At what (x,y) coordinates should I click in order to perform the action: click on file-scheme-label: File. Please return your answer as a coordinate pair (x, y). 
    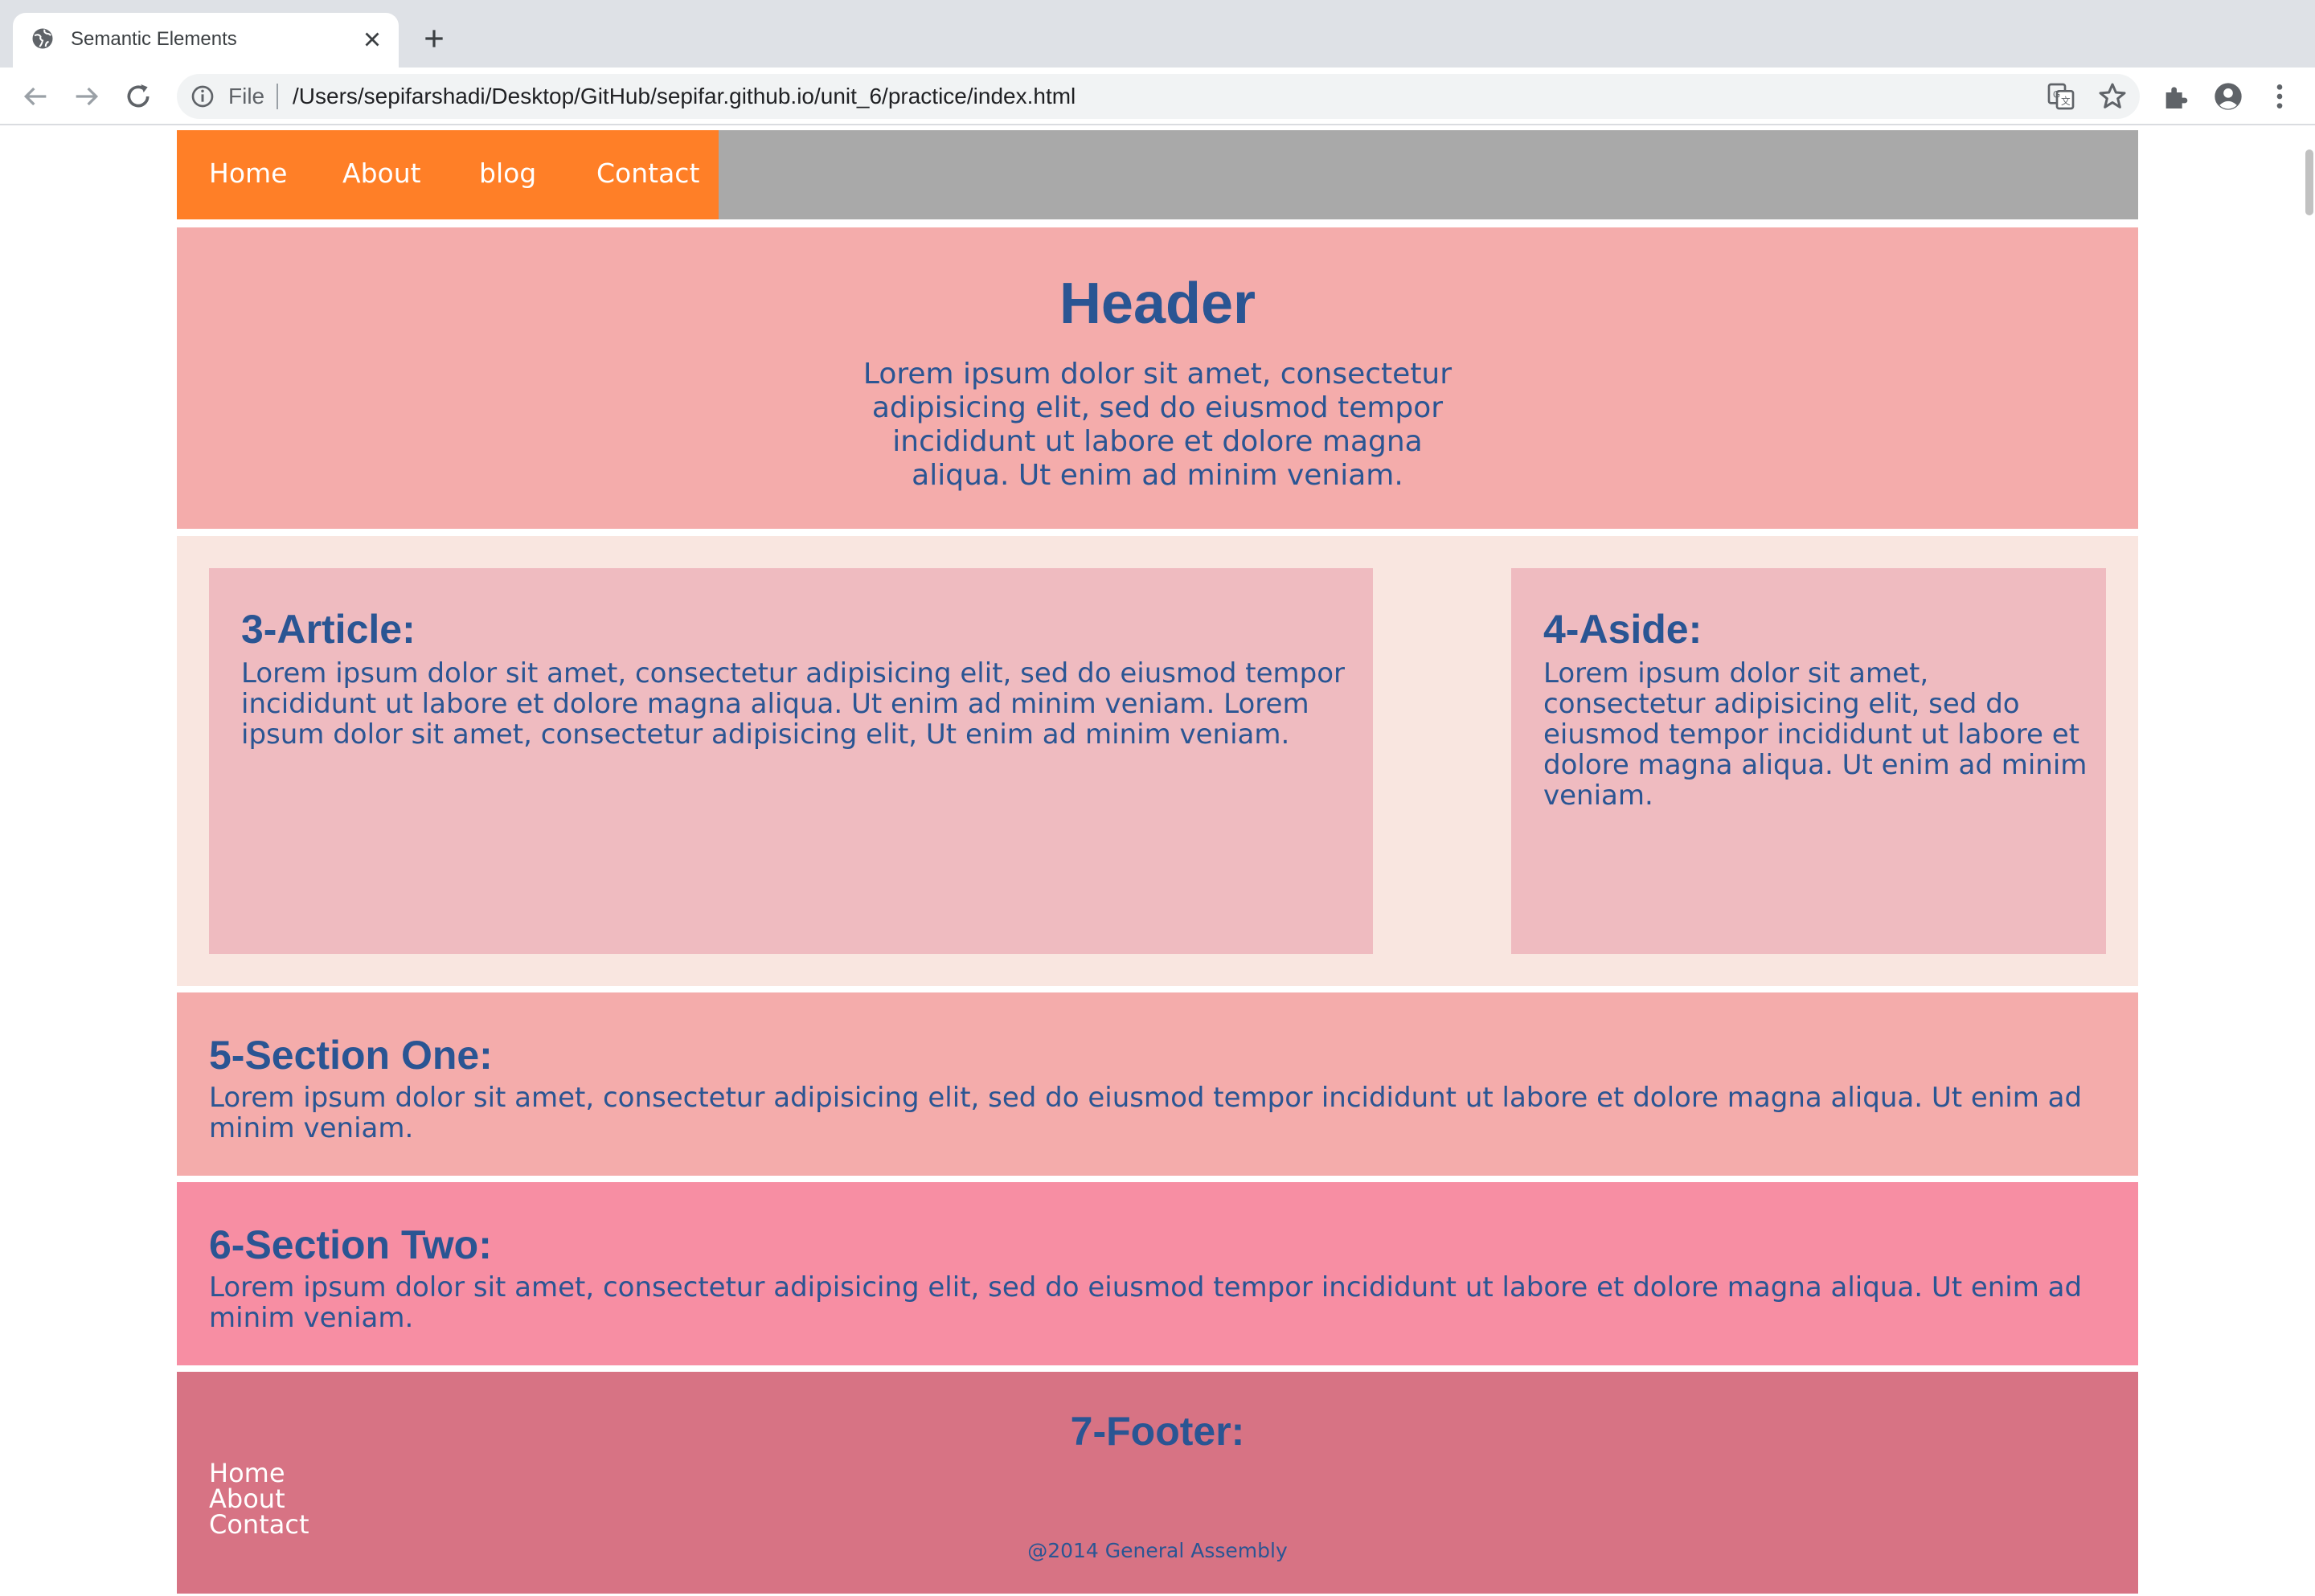
    Looking at the image, I should click on (246, 96).